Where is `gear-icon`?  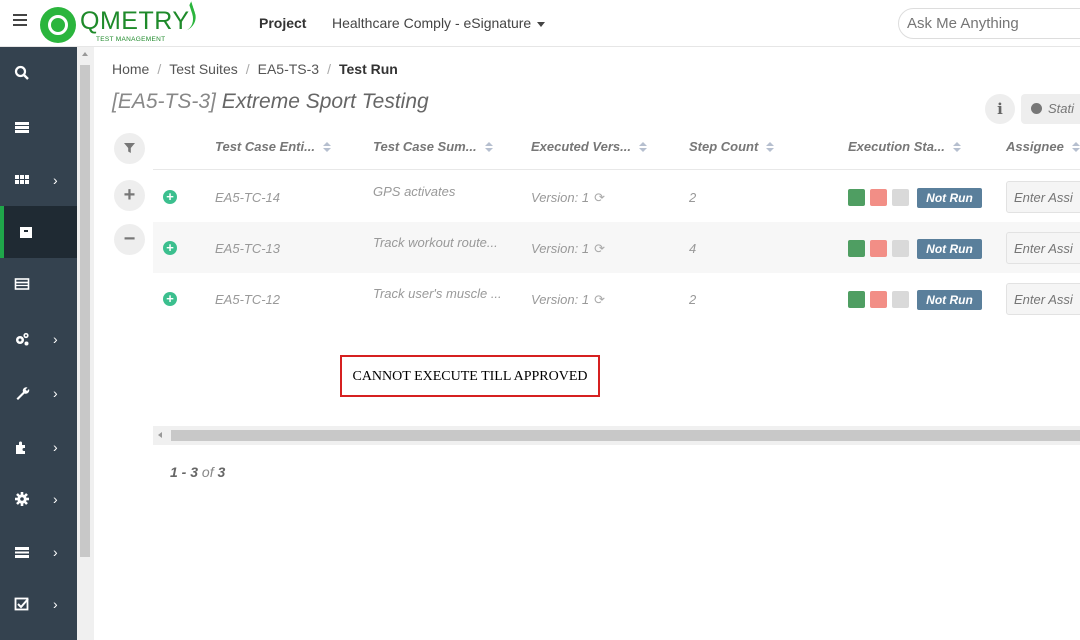 gear-icon is located at coordinates (22, 499).